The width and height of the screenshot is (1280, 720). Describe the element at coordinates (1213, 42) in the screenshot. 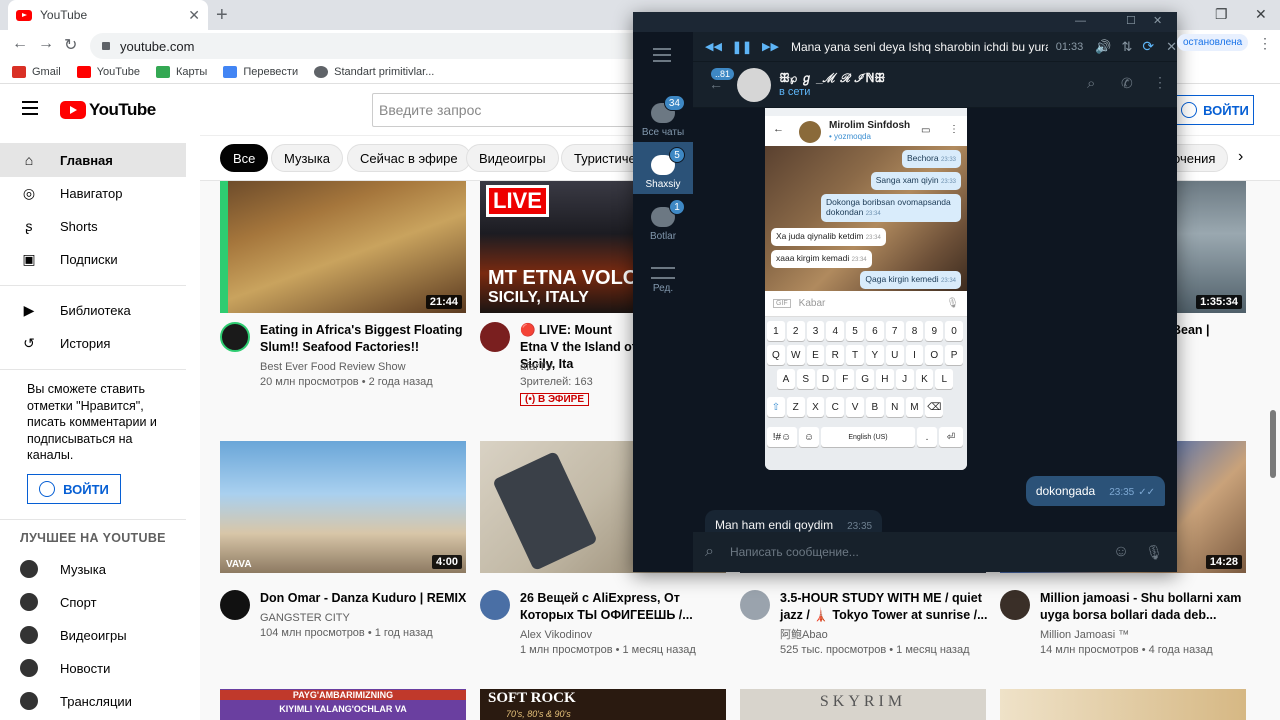

I see `paused-indicator: остановлена` at that location.